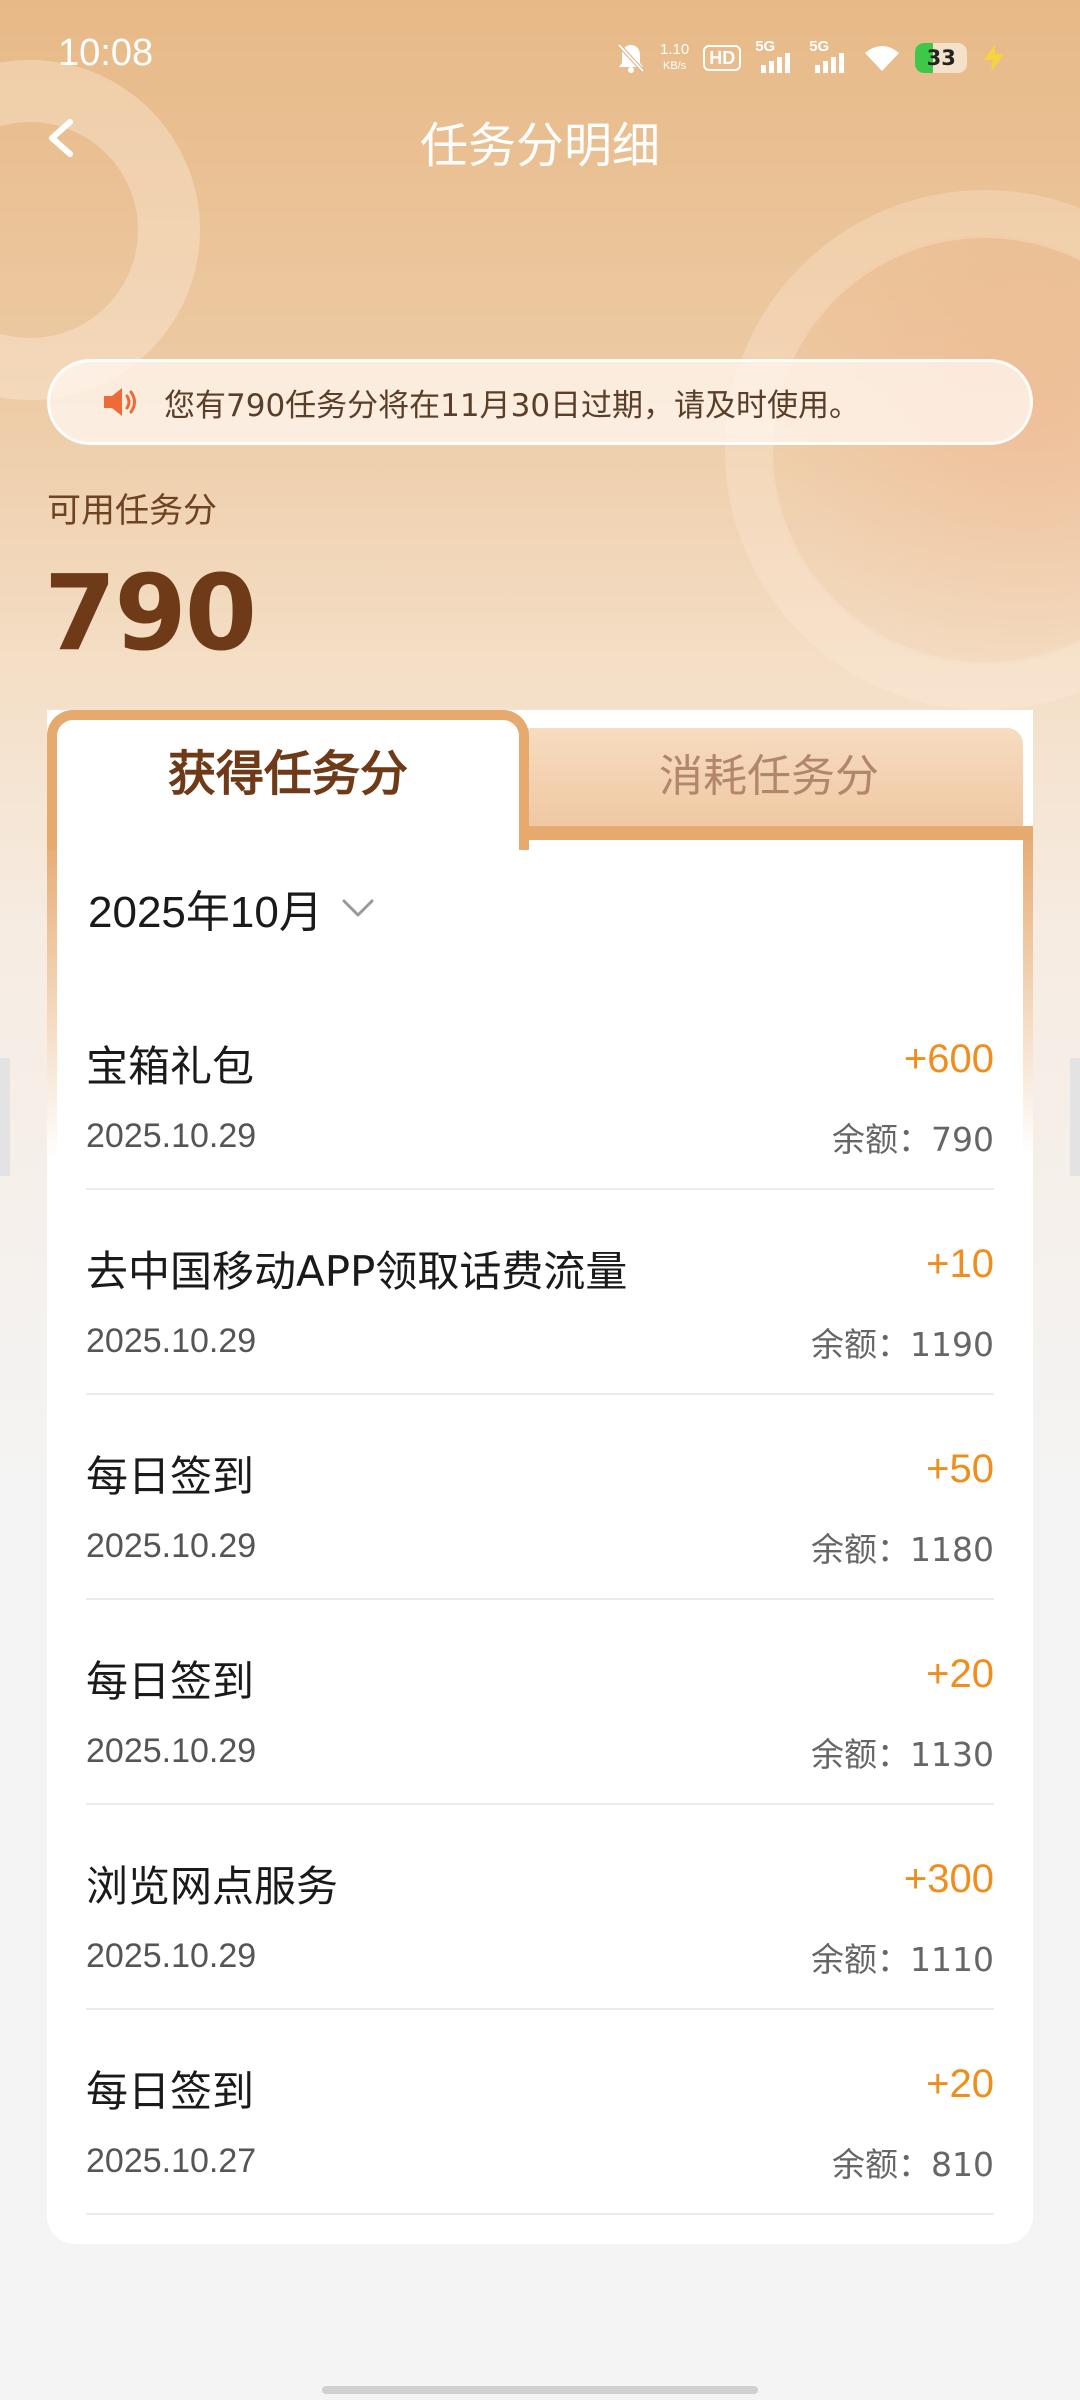 The image size is (1080, 2400). What do you see at coordinates (631, 58) in the screenshot?
I see `mute-icon` at bounding box center [631, 58].